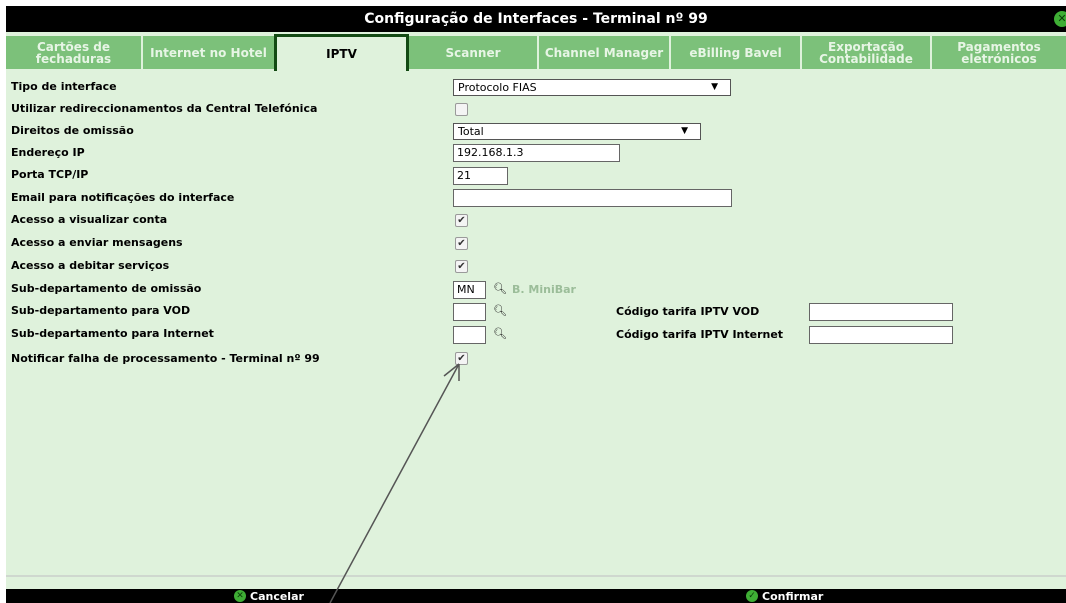 The width and height of the screenshot is (1066, 603). I want to click on annotation-arrowhead-left, so click(451, 370).